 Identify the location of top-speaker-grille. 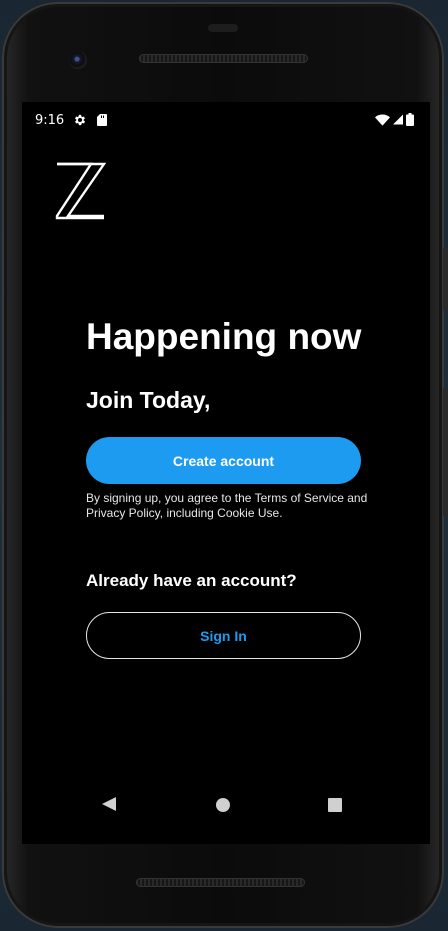
(223, 58).